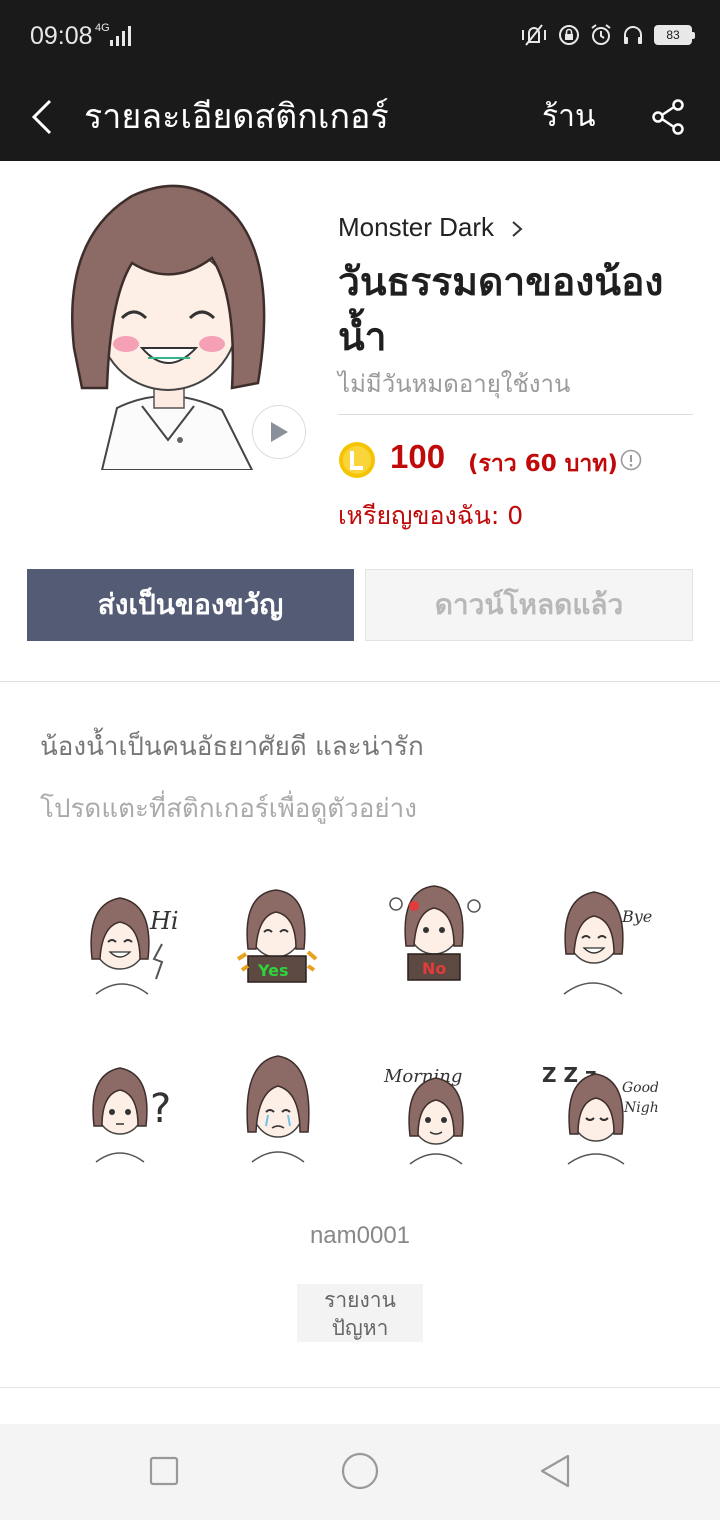 The width and height of the screenshot is (720, 1520). Describe the element at coordinates (360, 1313) in the screenshot. I see `report-problem-button: รายงานปัญหา` at that location.